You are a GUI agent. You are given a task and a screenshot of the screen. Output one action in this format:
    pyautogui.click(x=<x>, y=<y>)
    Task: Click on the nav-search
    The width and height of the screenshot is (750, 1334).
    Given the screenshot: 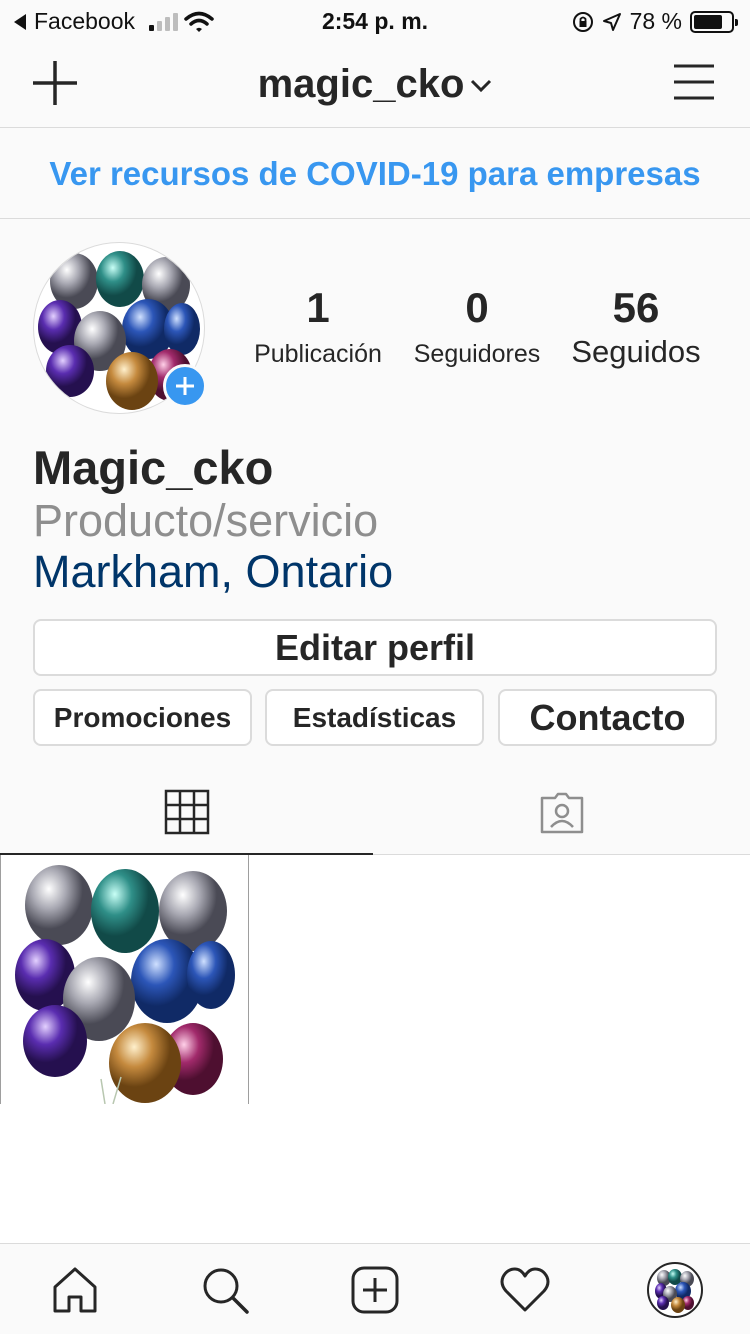 What is the action you would take?
    pyautogui.click(x=225, y=1290)
    